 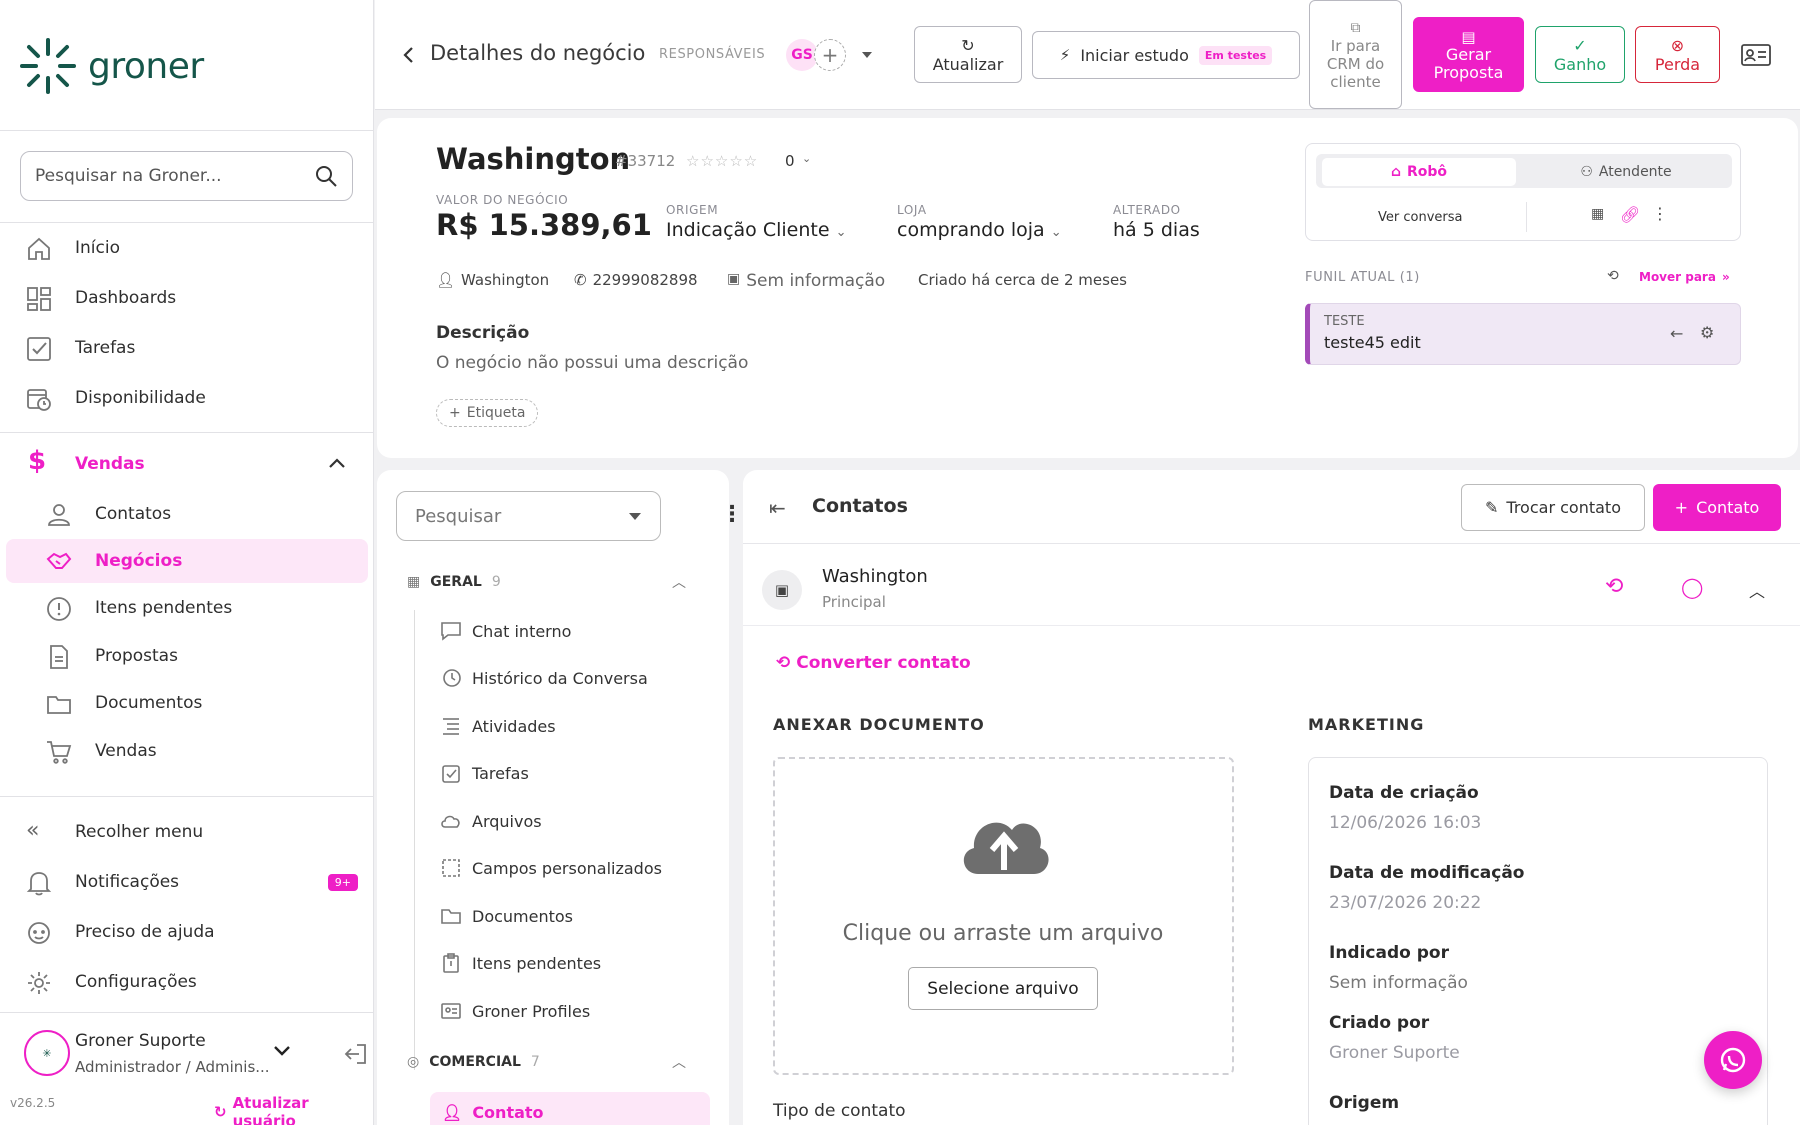 I want to click on tree-item-tarefas: Tarefas, so click(x=484, y=773).